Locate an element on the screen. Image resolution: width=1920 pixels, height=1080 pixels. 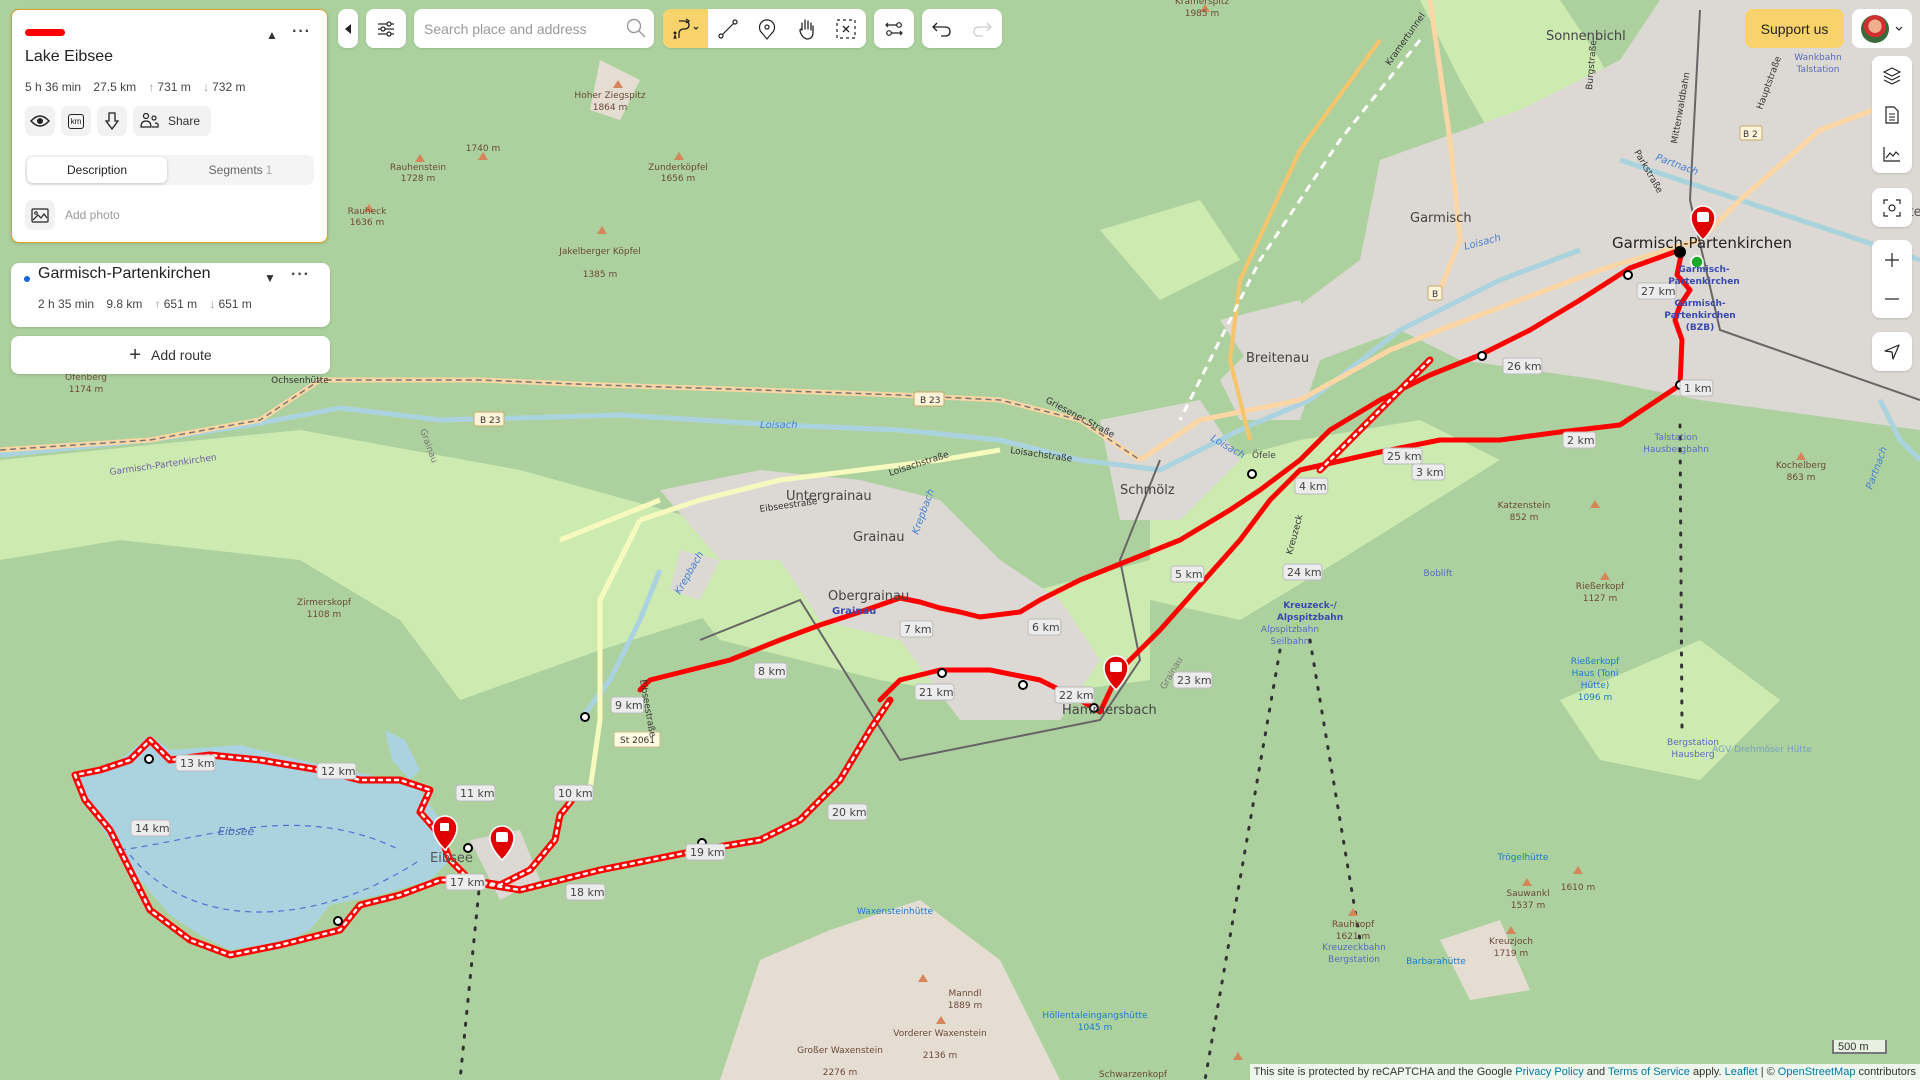
poi-label: Alpspitzbahn is located at coordinates (1310, 618).